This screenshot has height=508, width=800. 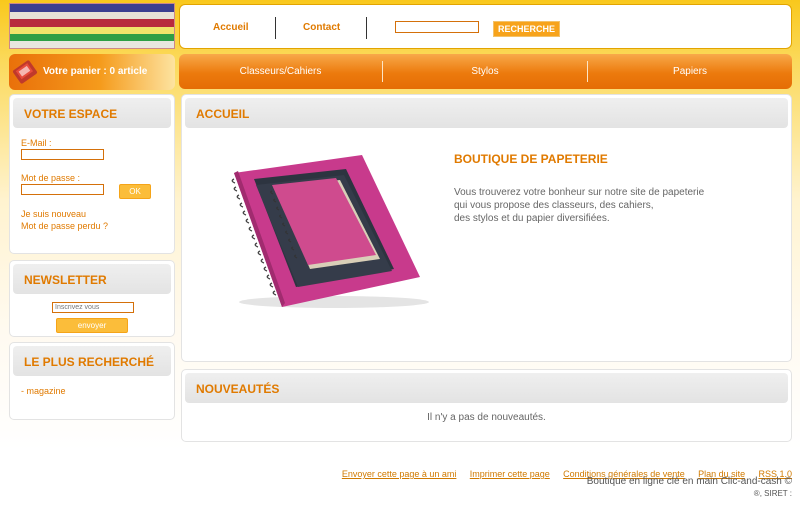 I want to click on nav-accueil-link: Accueil, so click(x=231, y=27).